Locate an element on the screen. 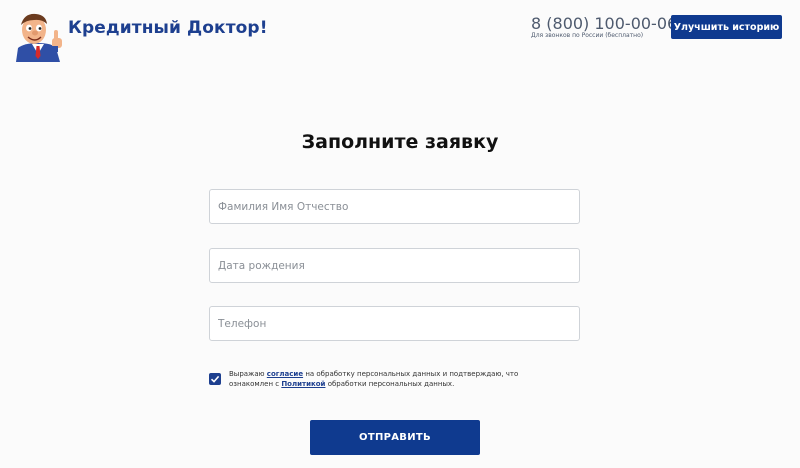  phone-input is located at coordinates (394, 323).